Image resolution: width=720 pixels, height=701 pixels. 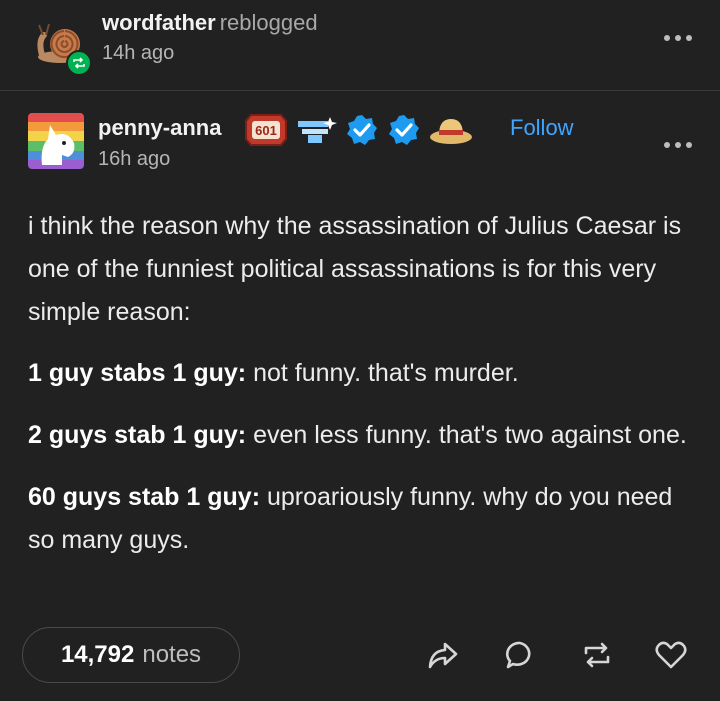 I want to click on notes-count: 14,792, so click(x=97, y=654).